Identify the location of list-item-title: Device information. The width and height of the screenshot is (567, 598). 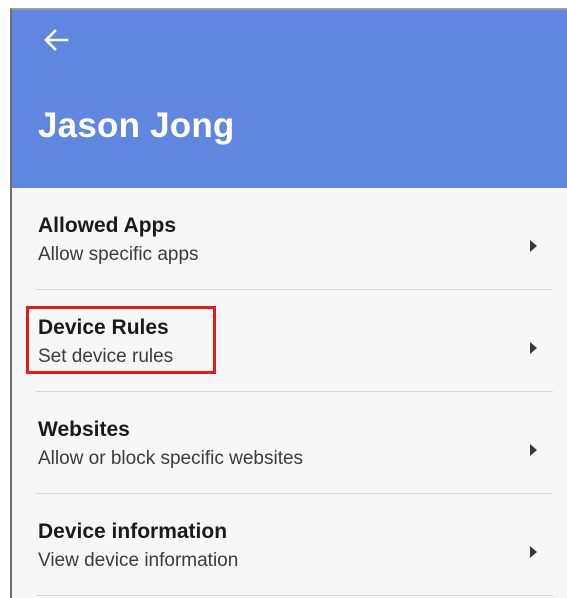
(133, 531).